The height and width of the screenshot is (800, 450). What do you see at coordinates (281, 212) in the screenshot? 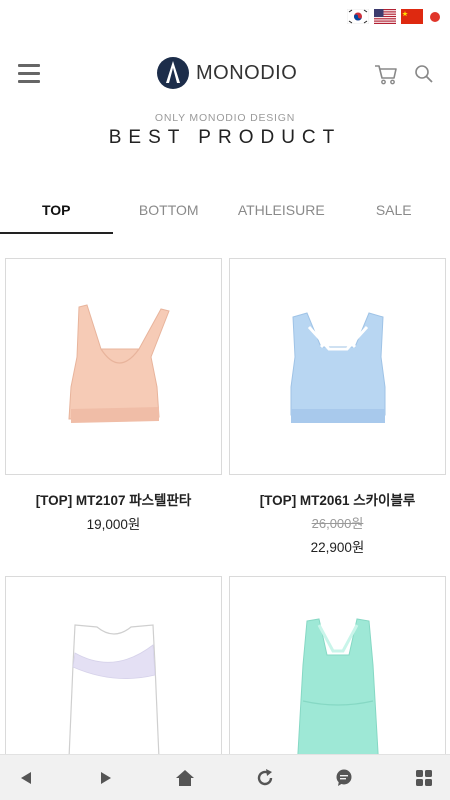
I see `tab-athleisure: ATHLEISURE` at bounding box center [281, 212].